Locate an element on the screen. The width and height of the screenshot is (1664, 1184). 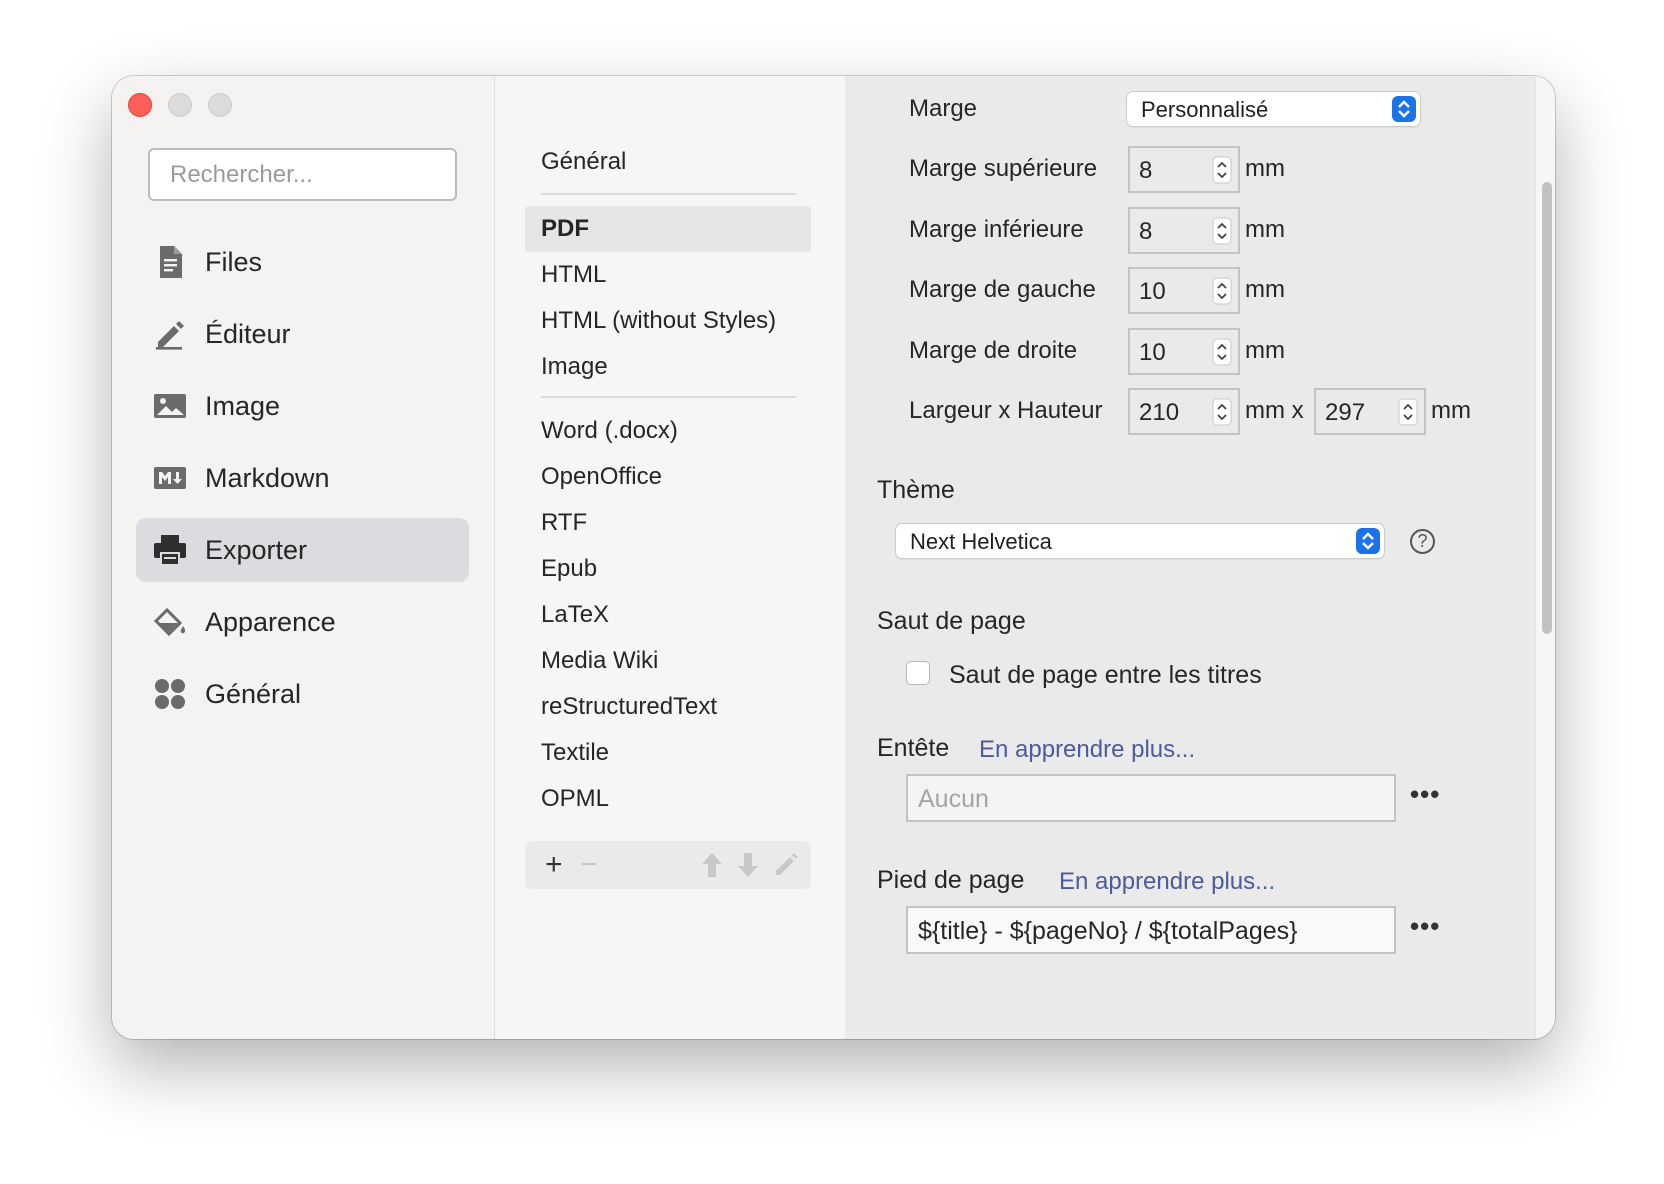
scrollbar-thumb is located at coordinates (1547, 408).